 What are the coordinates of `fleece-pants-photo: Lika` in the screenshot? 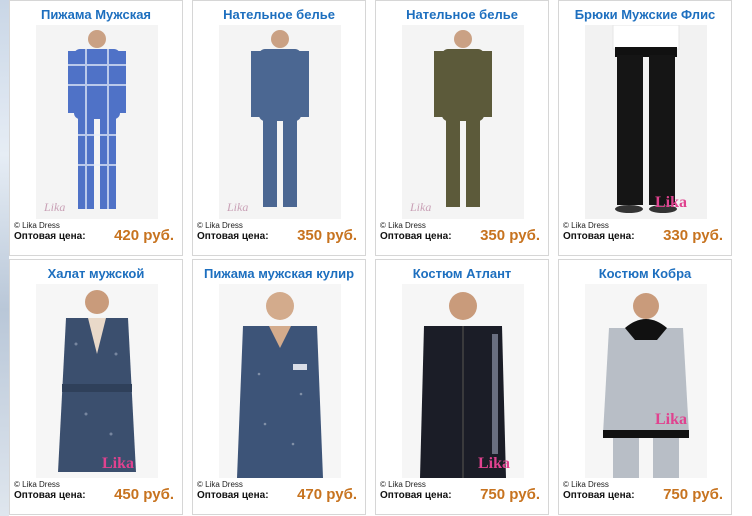 It's located at (646, 122).